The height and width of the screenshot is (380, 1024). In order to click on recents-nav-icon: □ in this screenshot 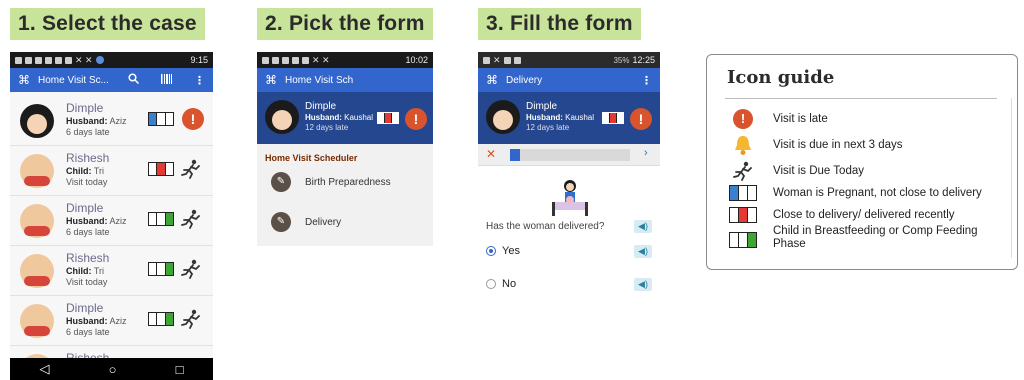, I will do `click(180, 369)`.